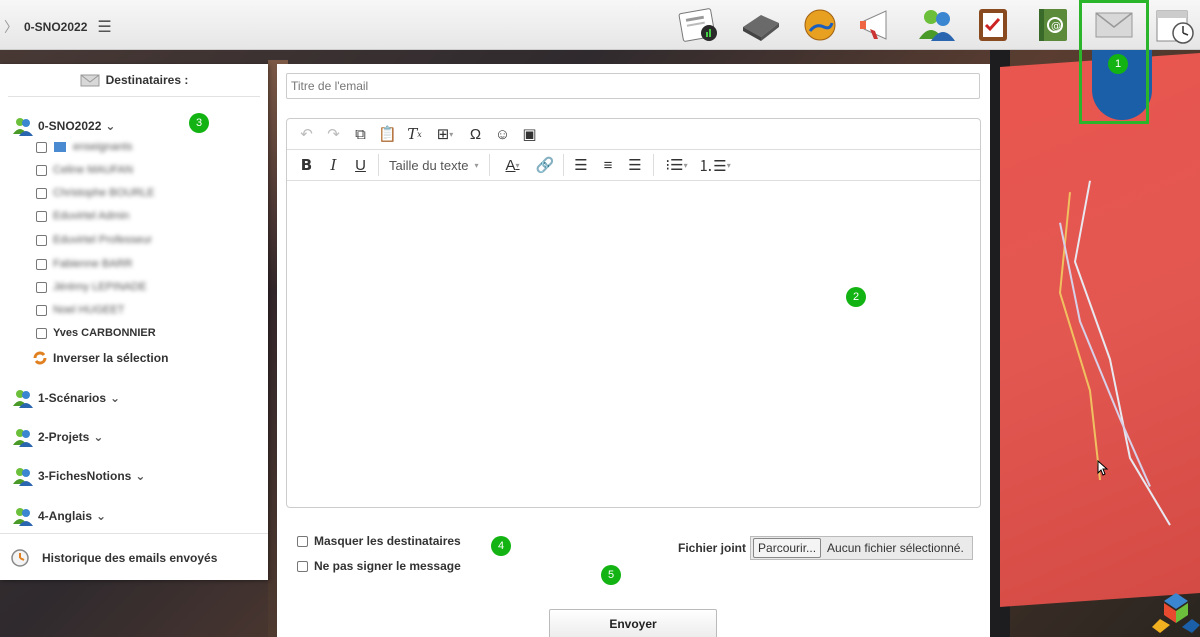  I want to click on marker-4: 4, so click(501, 546).